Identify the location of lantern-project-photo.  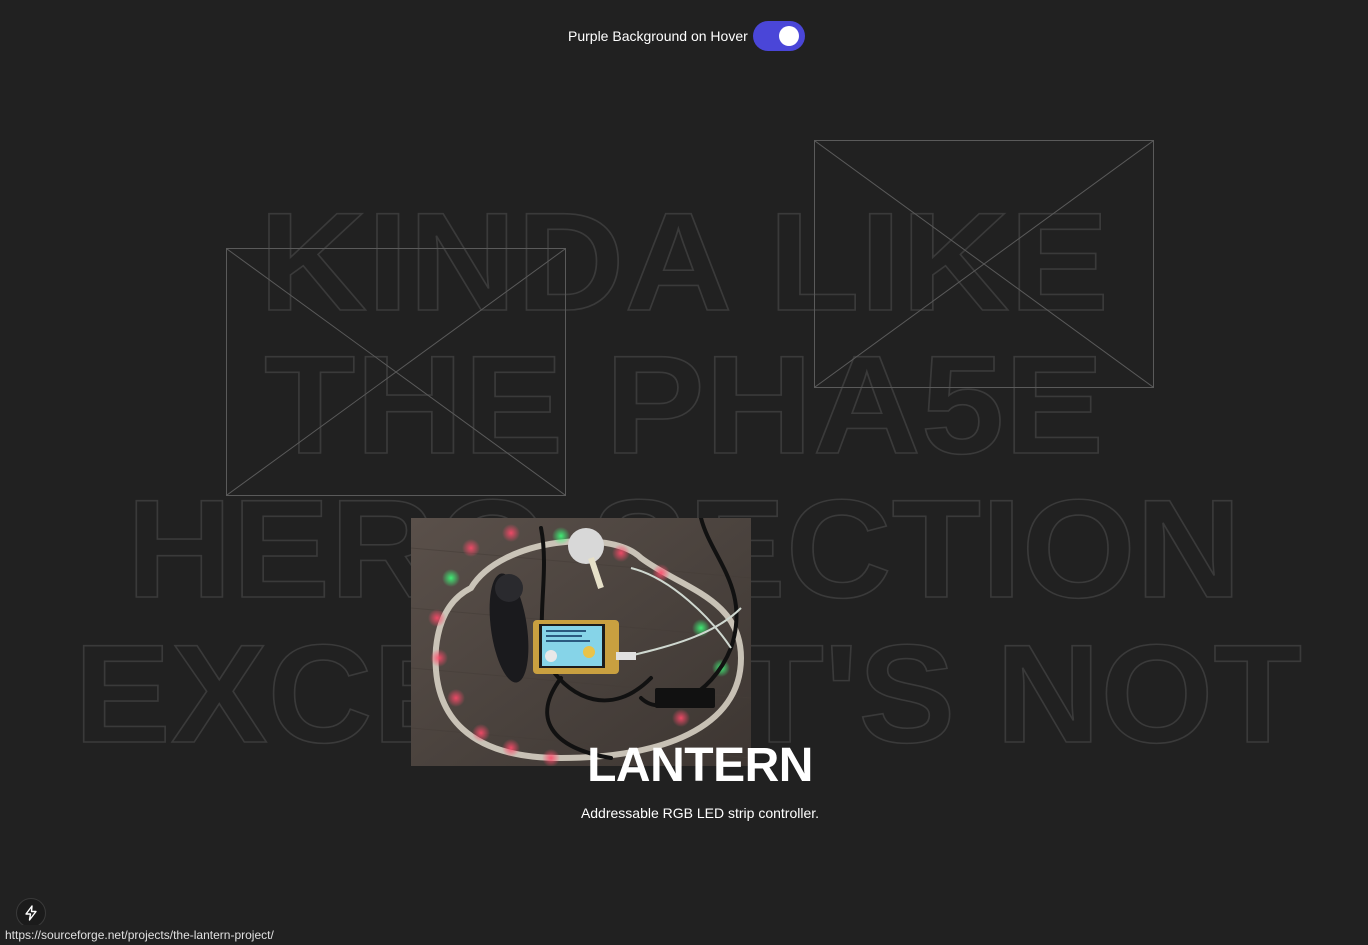
(581, 642).